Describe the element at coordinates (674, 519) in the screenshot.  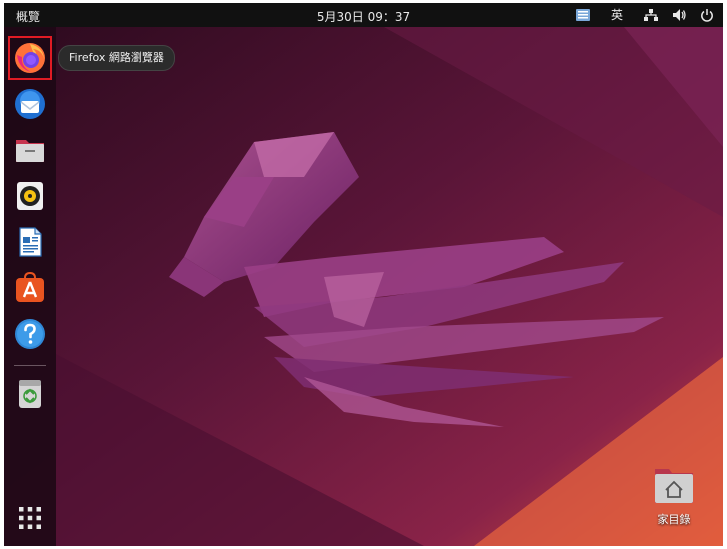
I see `desktop-home-label: 家目錄` at that location.